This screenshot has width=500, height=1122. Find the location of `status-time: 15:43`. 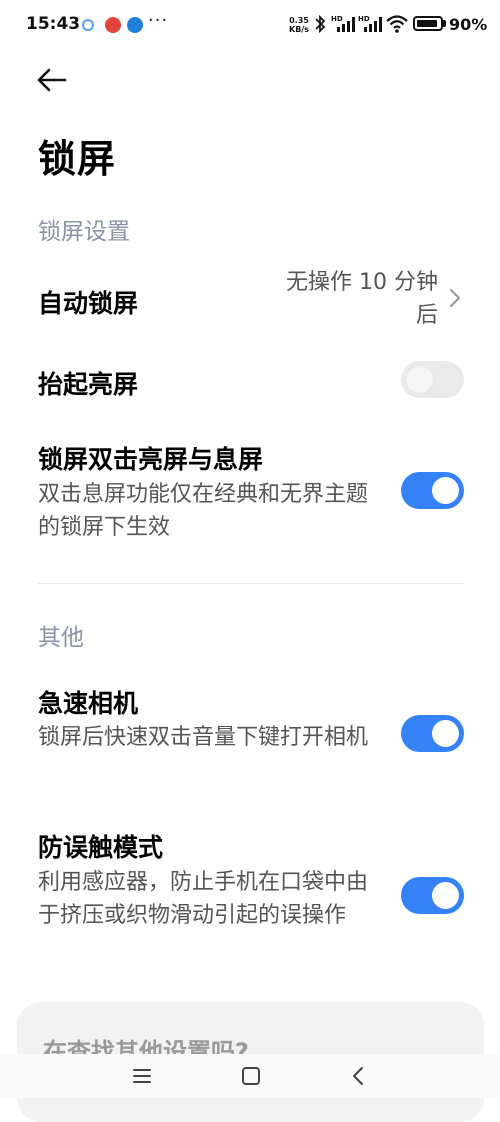

status-time: 15:43 is located at coordinates (53, 24).